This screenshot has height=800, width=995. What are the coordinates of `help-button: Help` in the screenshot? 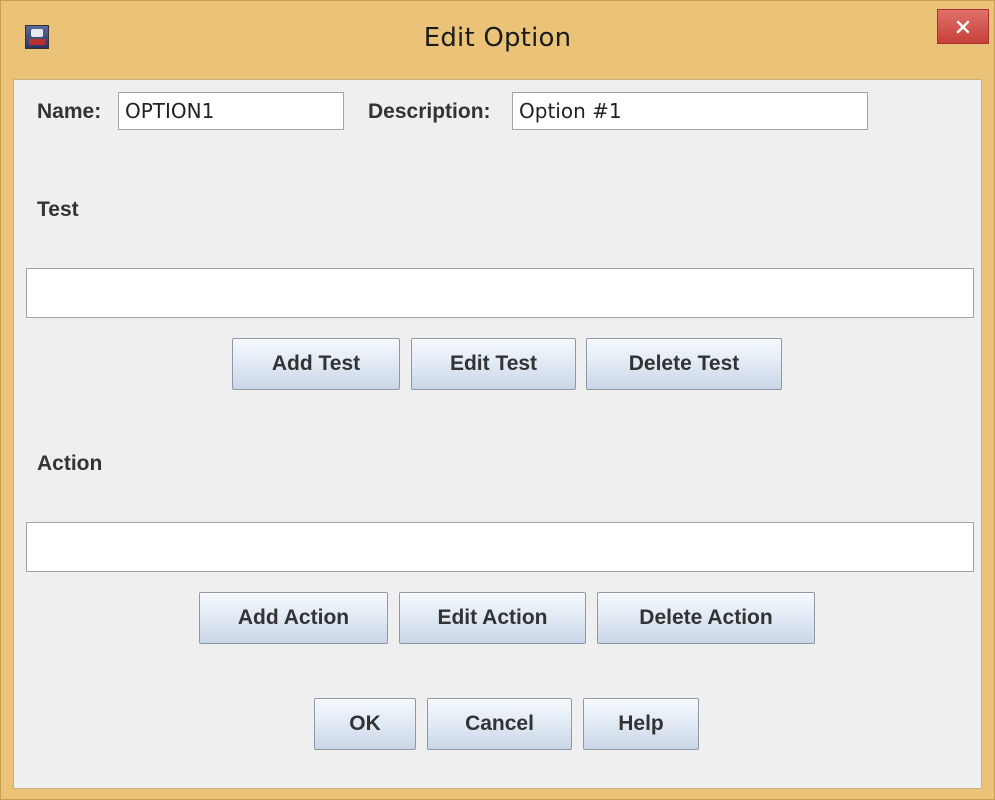 It's located at (641, 724).